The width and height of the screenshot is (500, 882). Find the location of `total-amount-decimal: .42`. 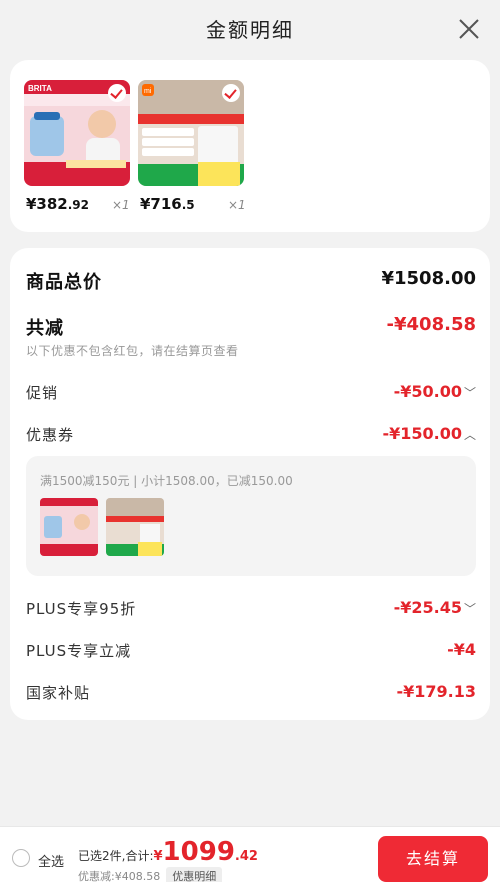

total-amount-decimal: .42 is located at coordinates (246, 856).